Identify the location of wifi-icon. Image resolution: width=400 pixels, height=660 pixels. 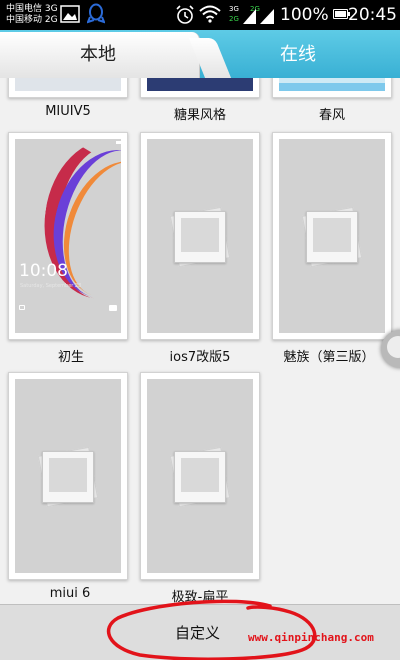
(210, 14).